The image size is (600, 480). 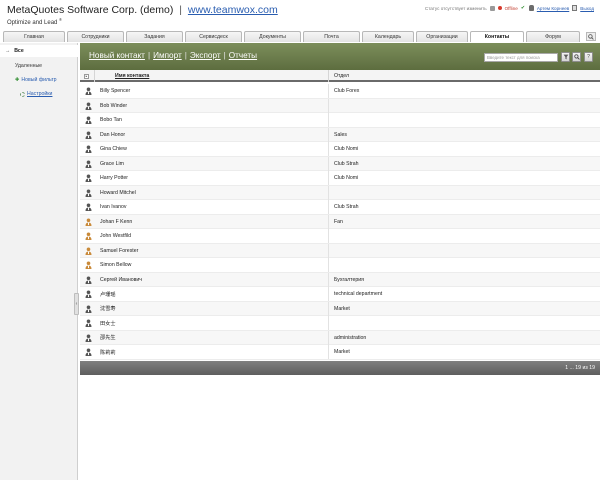 What do you see at coordinates (340, 294) in the screenshot?
I see `table-row: 卢珊瑶 technical department` at bounding box center [340, 294].